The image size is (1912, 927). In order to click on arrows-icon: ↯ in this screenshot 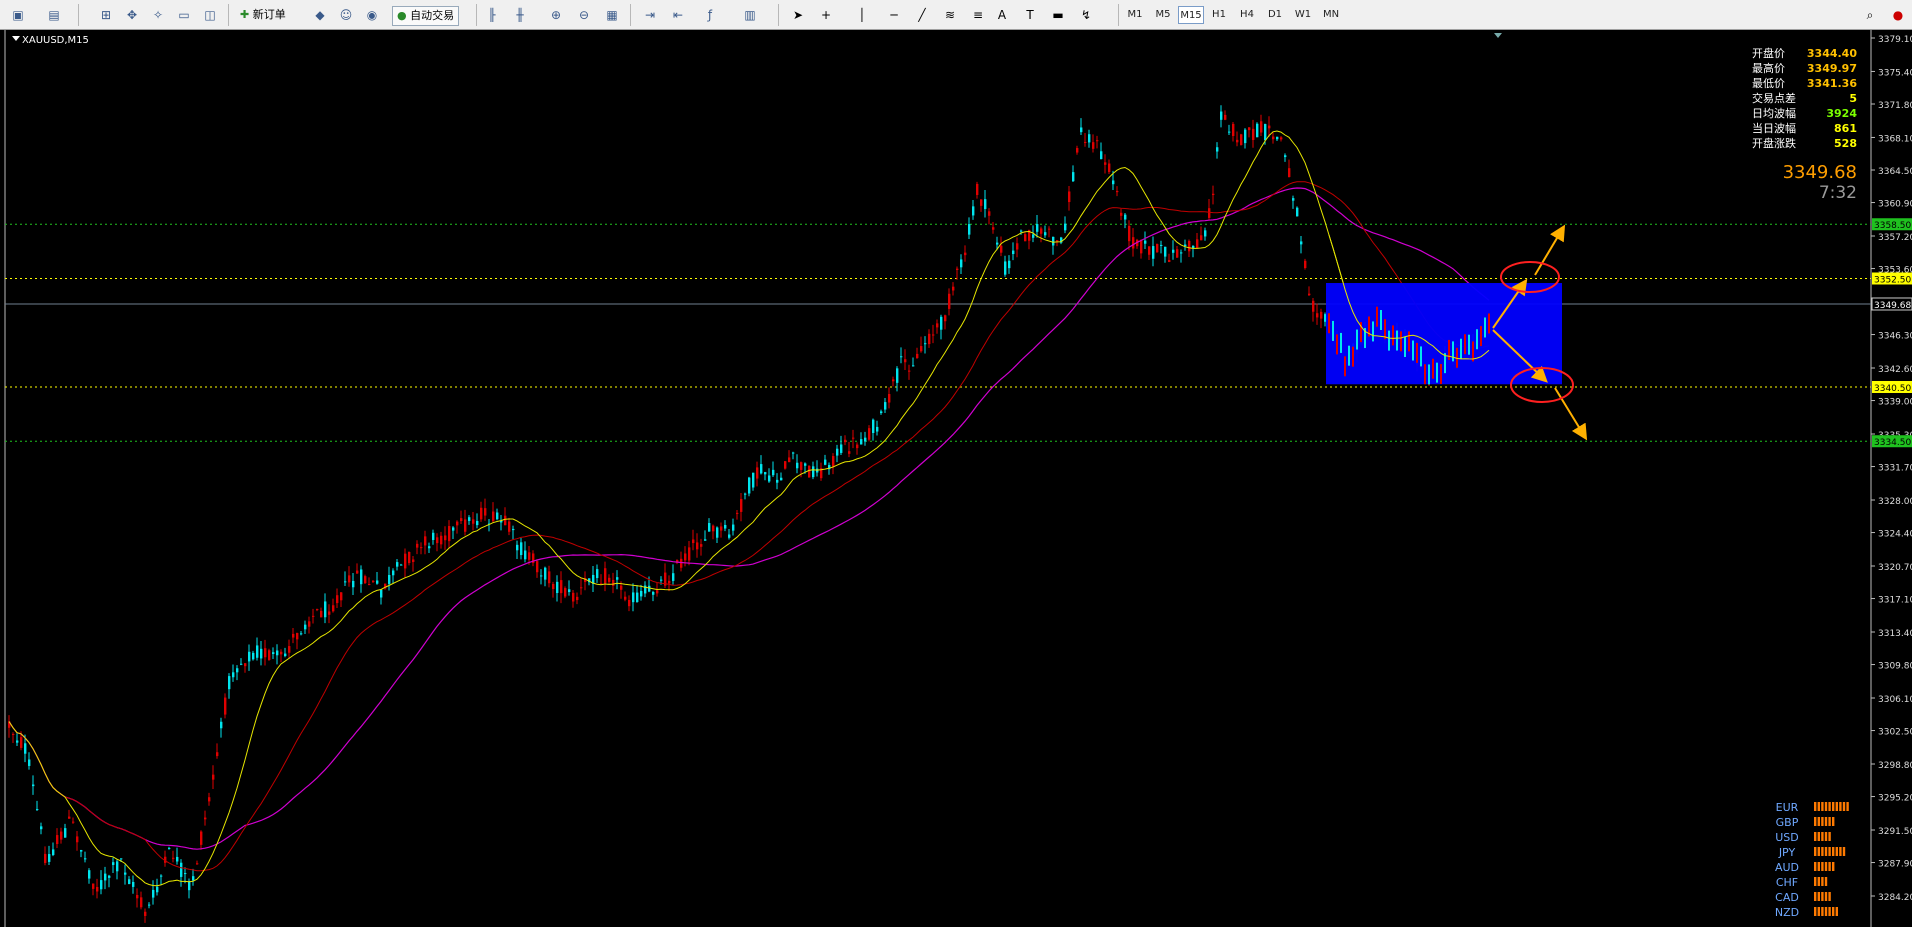, I will do `click(1086, 15)`.